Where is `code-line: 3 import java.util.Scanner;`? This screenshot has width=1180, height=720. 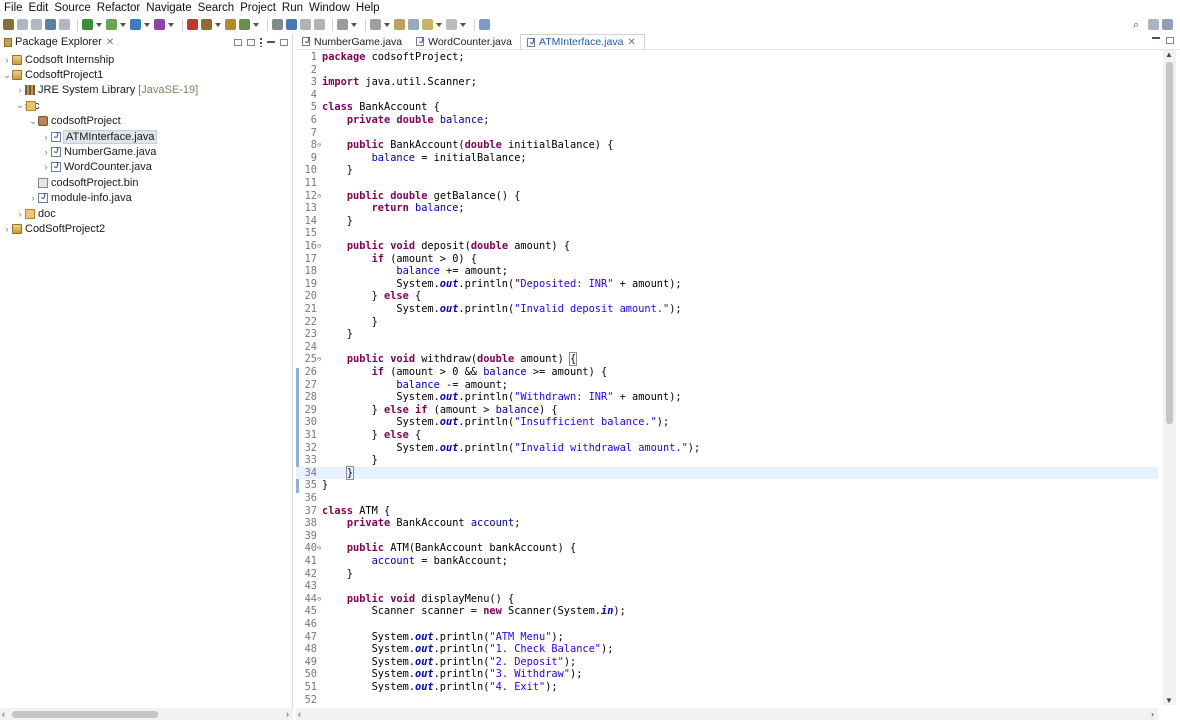 code-line: 3 import java.util.Scanner; is located at coordinates (727, 82).